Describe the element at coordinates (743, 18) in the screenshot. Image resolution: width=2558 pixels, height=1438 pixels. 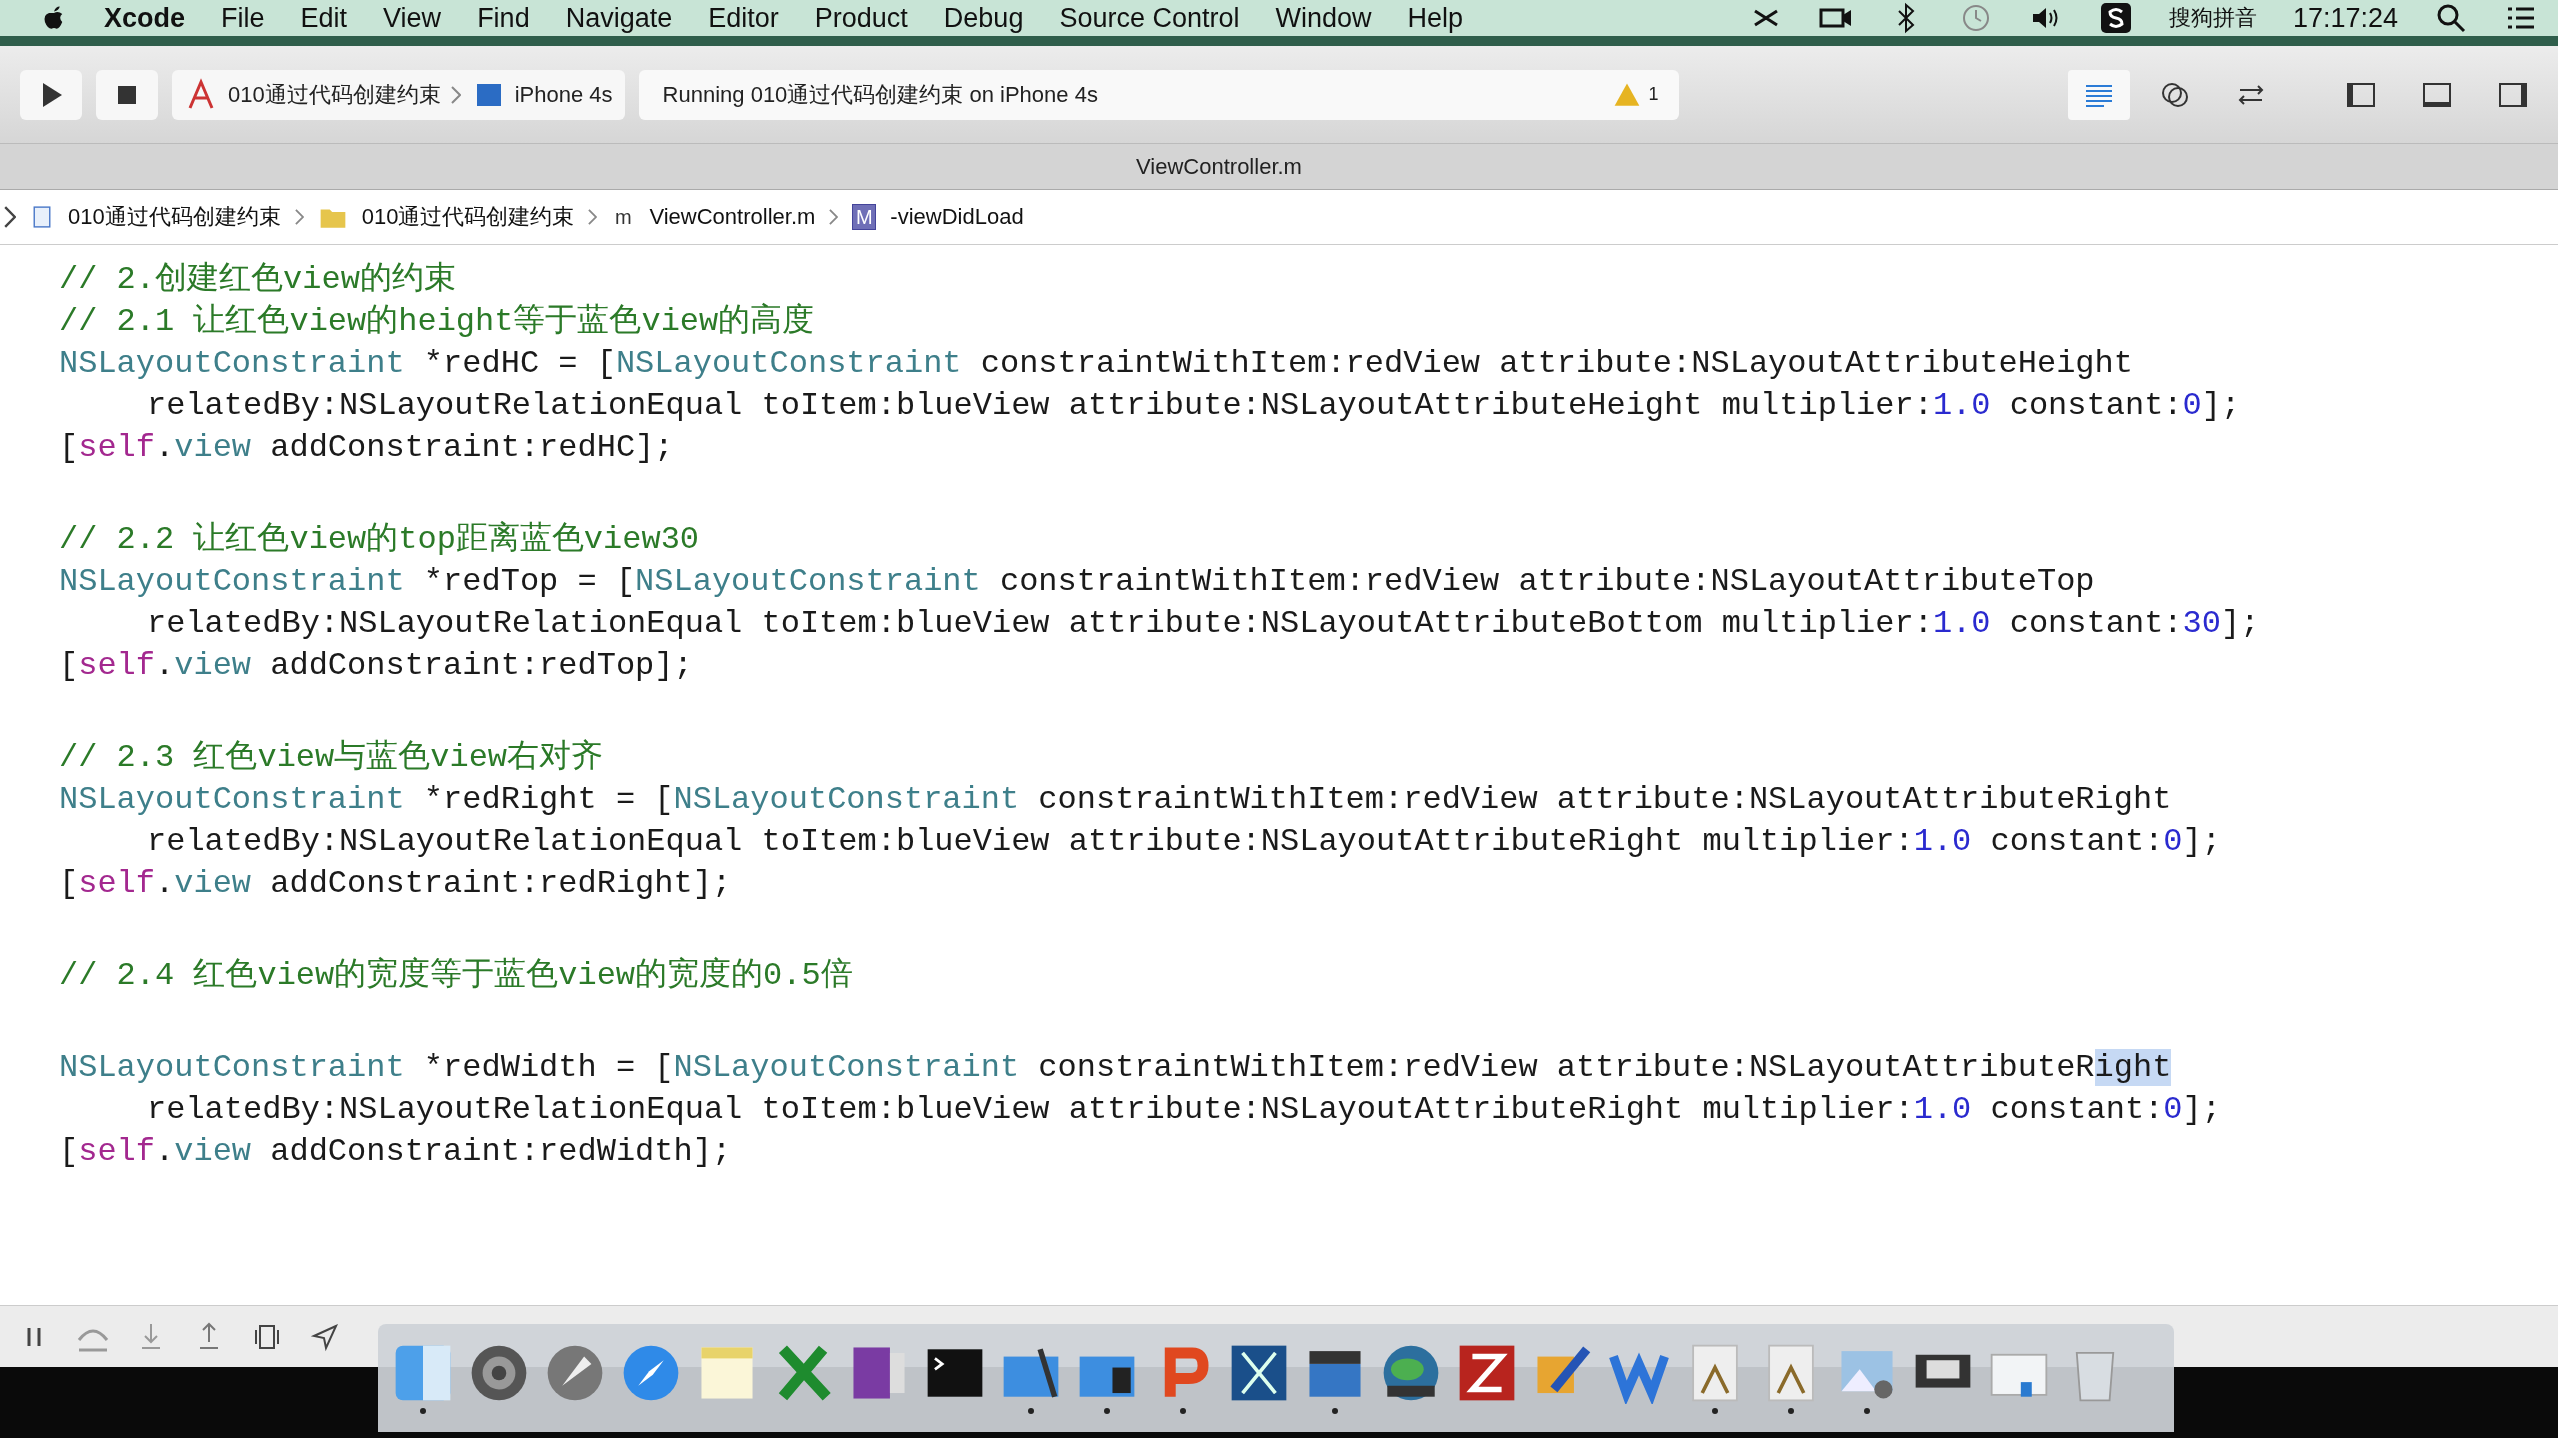
I see `menu-item: Editor` at that location.